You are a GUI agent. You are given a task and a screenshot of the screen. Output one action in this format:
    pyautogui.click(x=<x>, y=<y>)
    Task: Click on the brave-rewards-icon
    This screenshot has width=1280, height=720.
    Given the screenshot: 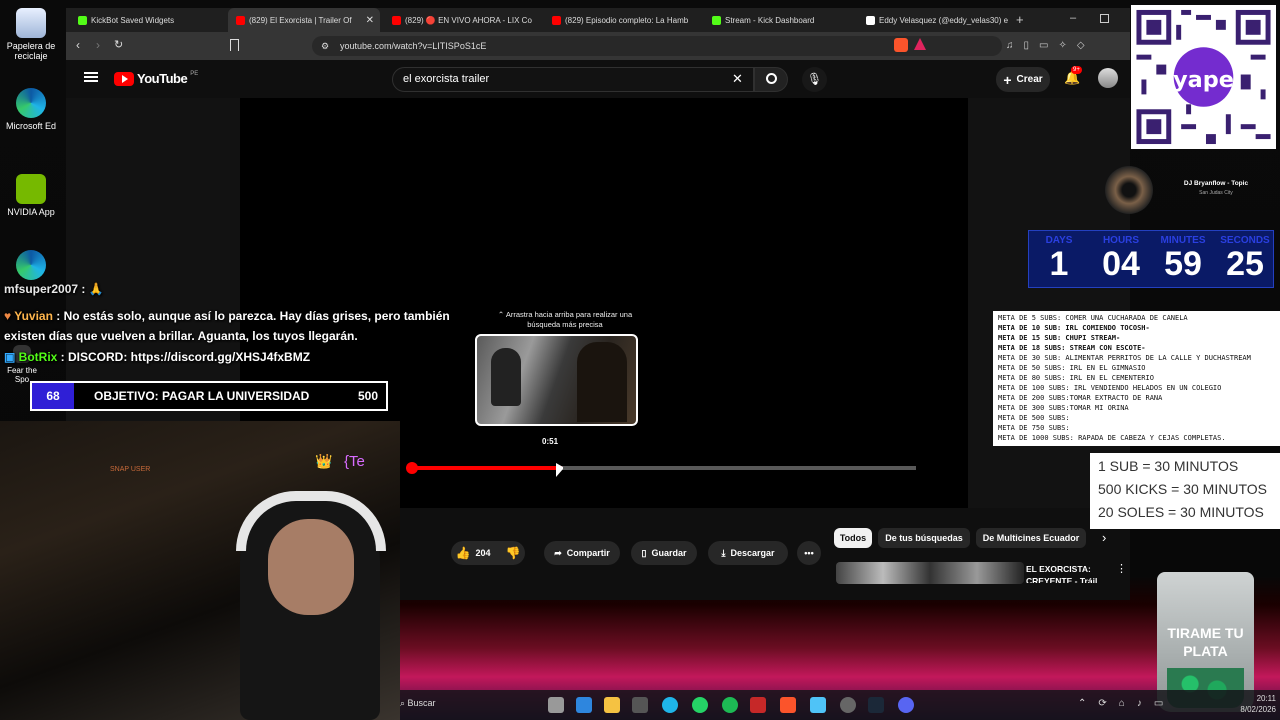 What is the action you would take?
    pyautogui.click(x=920, y=44)
    